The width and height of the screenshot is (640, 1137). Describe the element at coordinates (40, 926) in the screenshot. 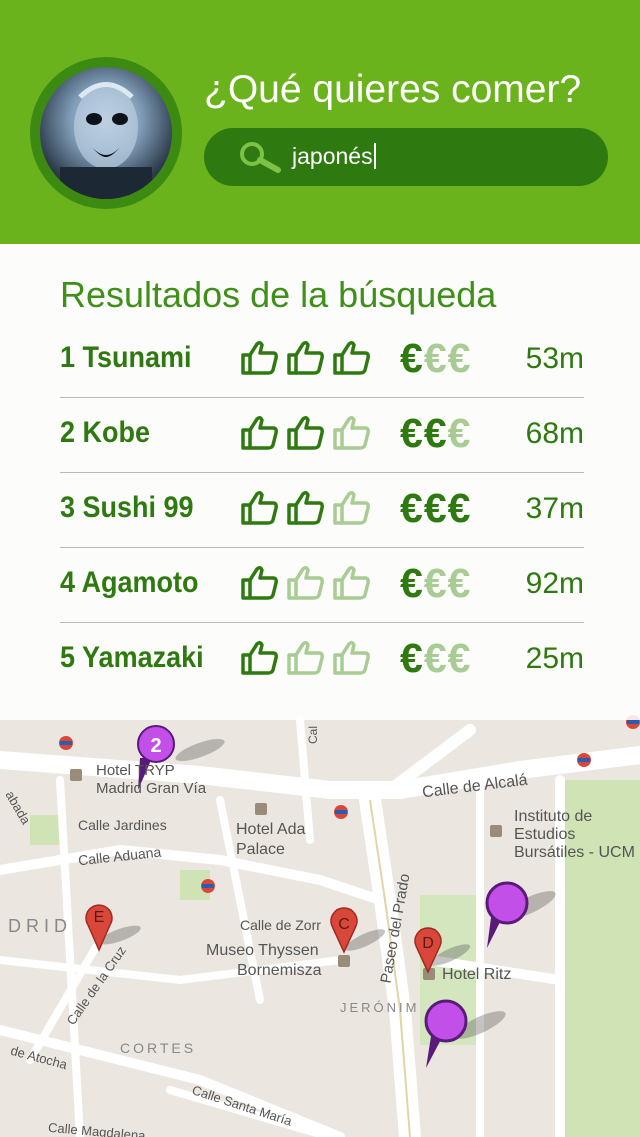

I see `map-label: DRID` at that location.